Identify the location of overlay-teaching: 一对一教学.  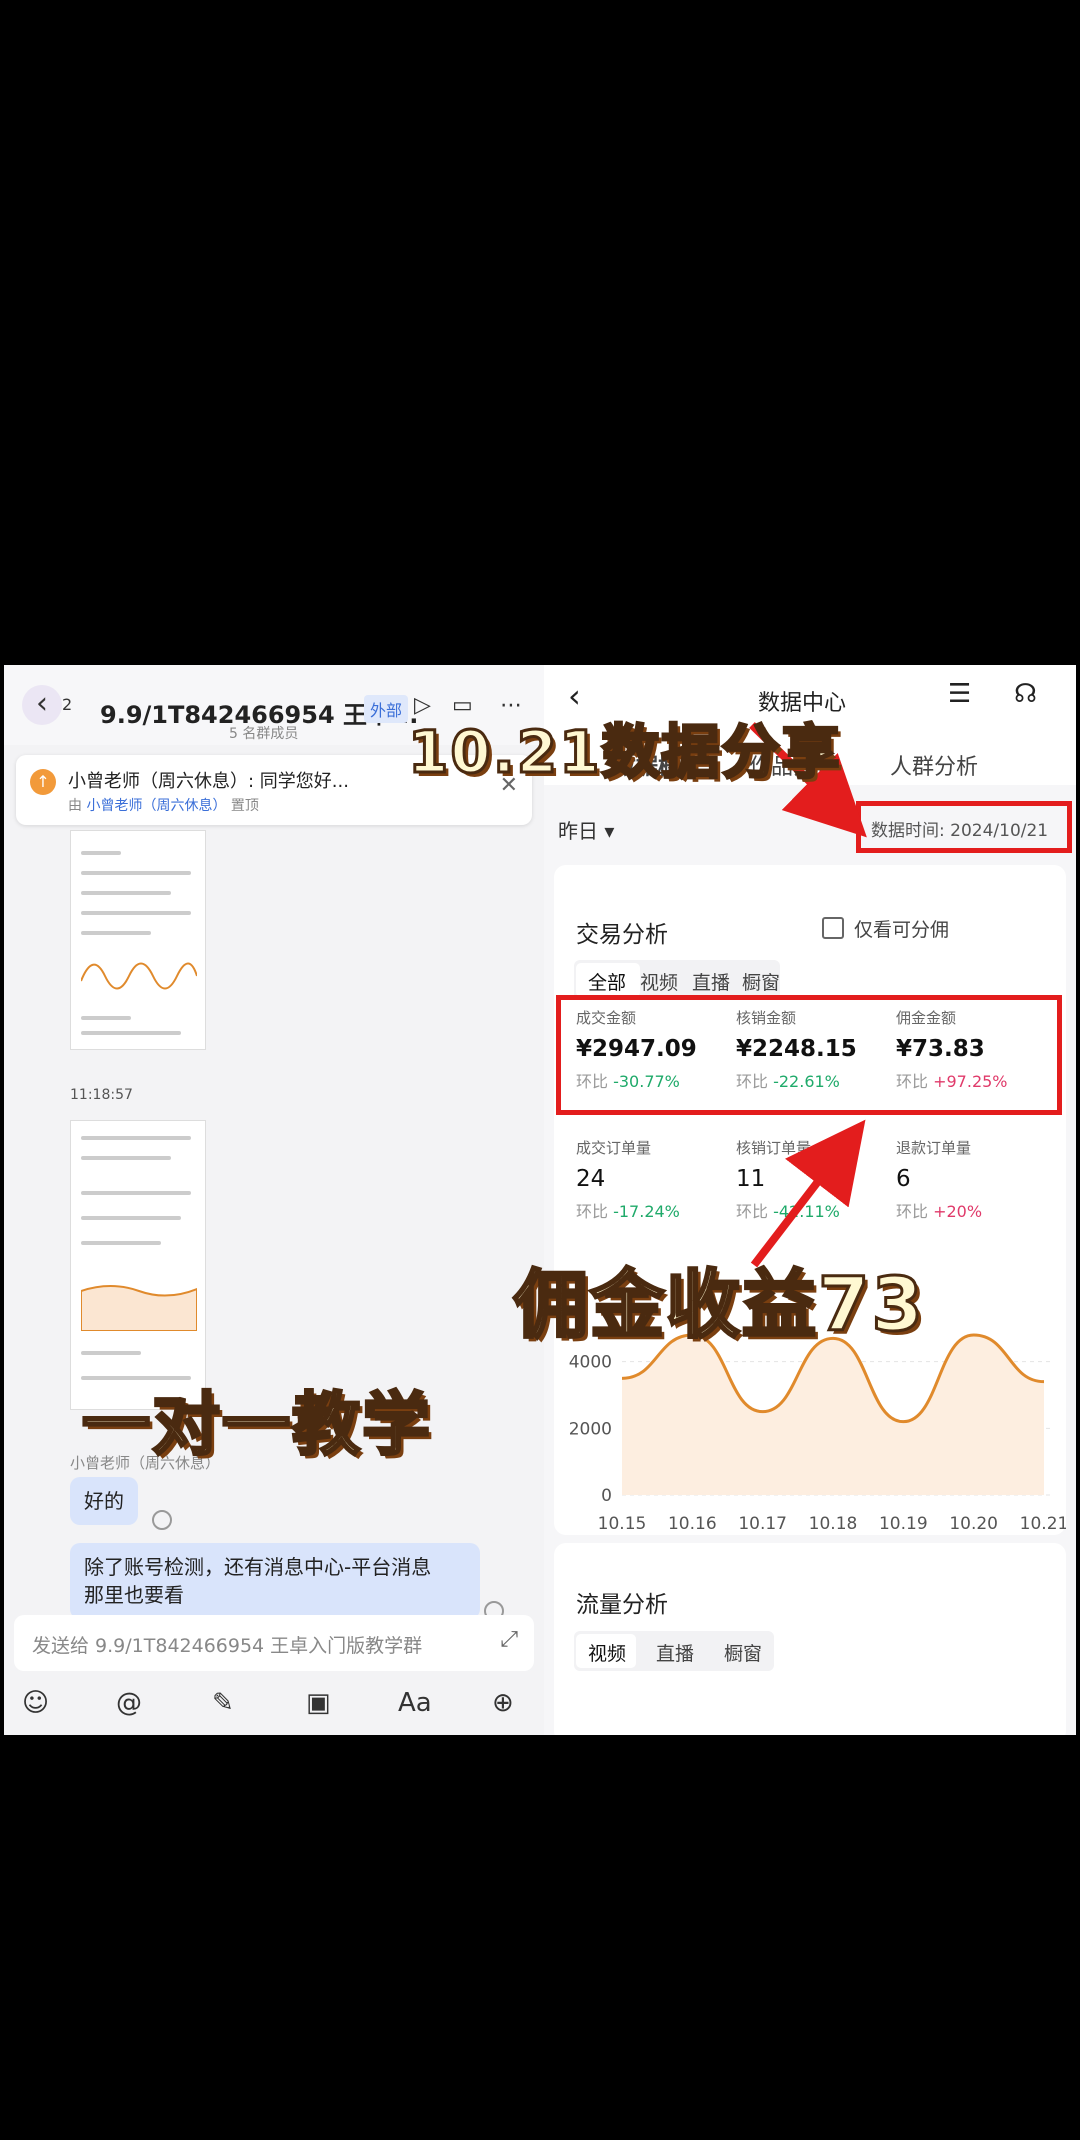
(256, 1426).